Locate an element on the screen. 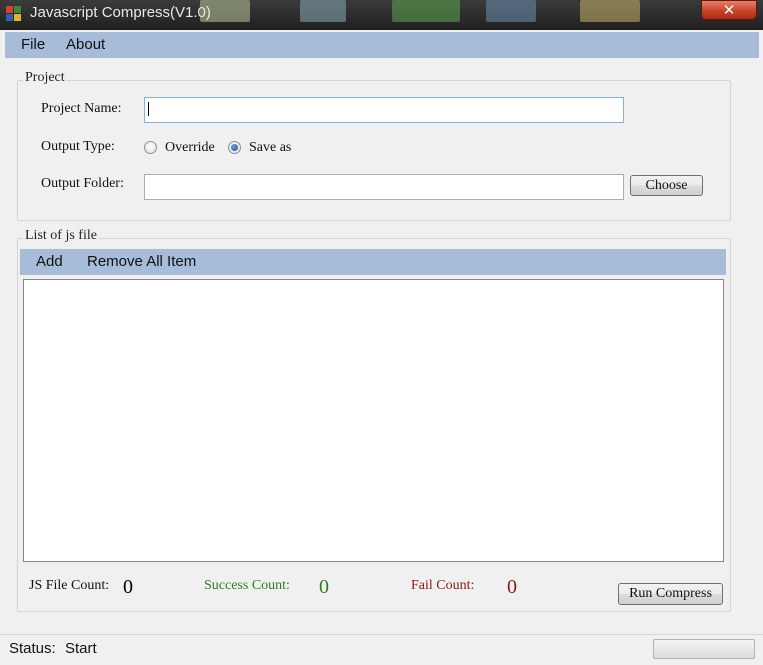  app-icon is located at coordinates (14, 14).